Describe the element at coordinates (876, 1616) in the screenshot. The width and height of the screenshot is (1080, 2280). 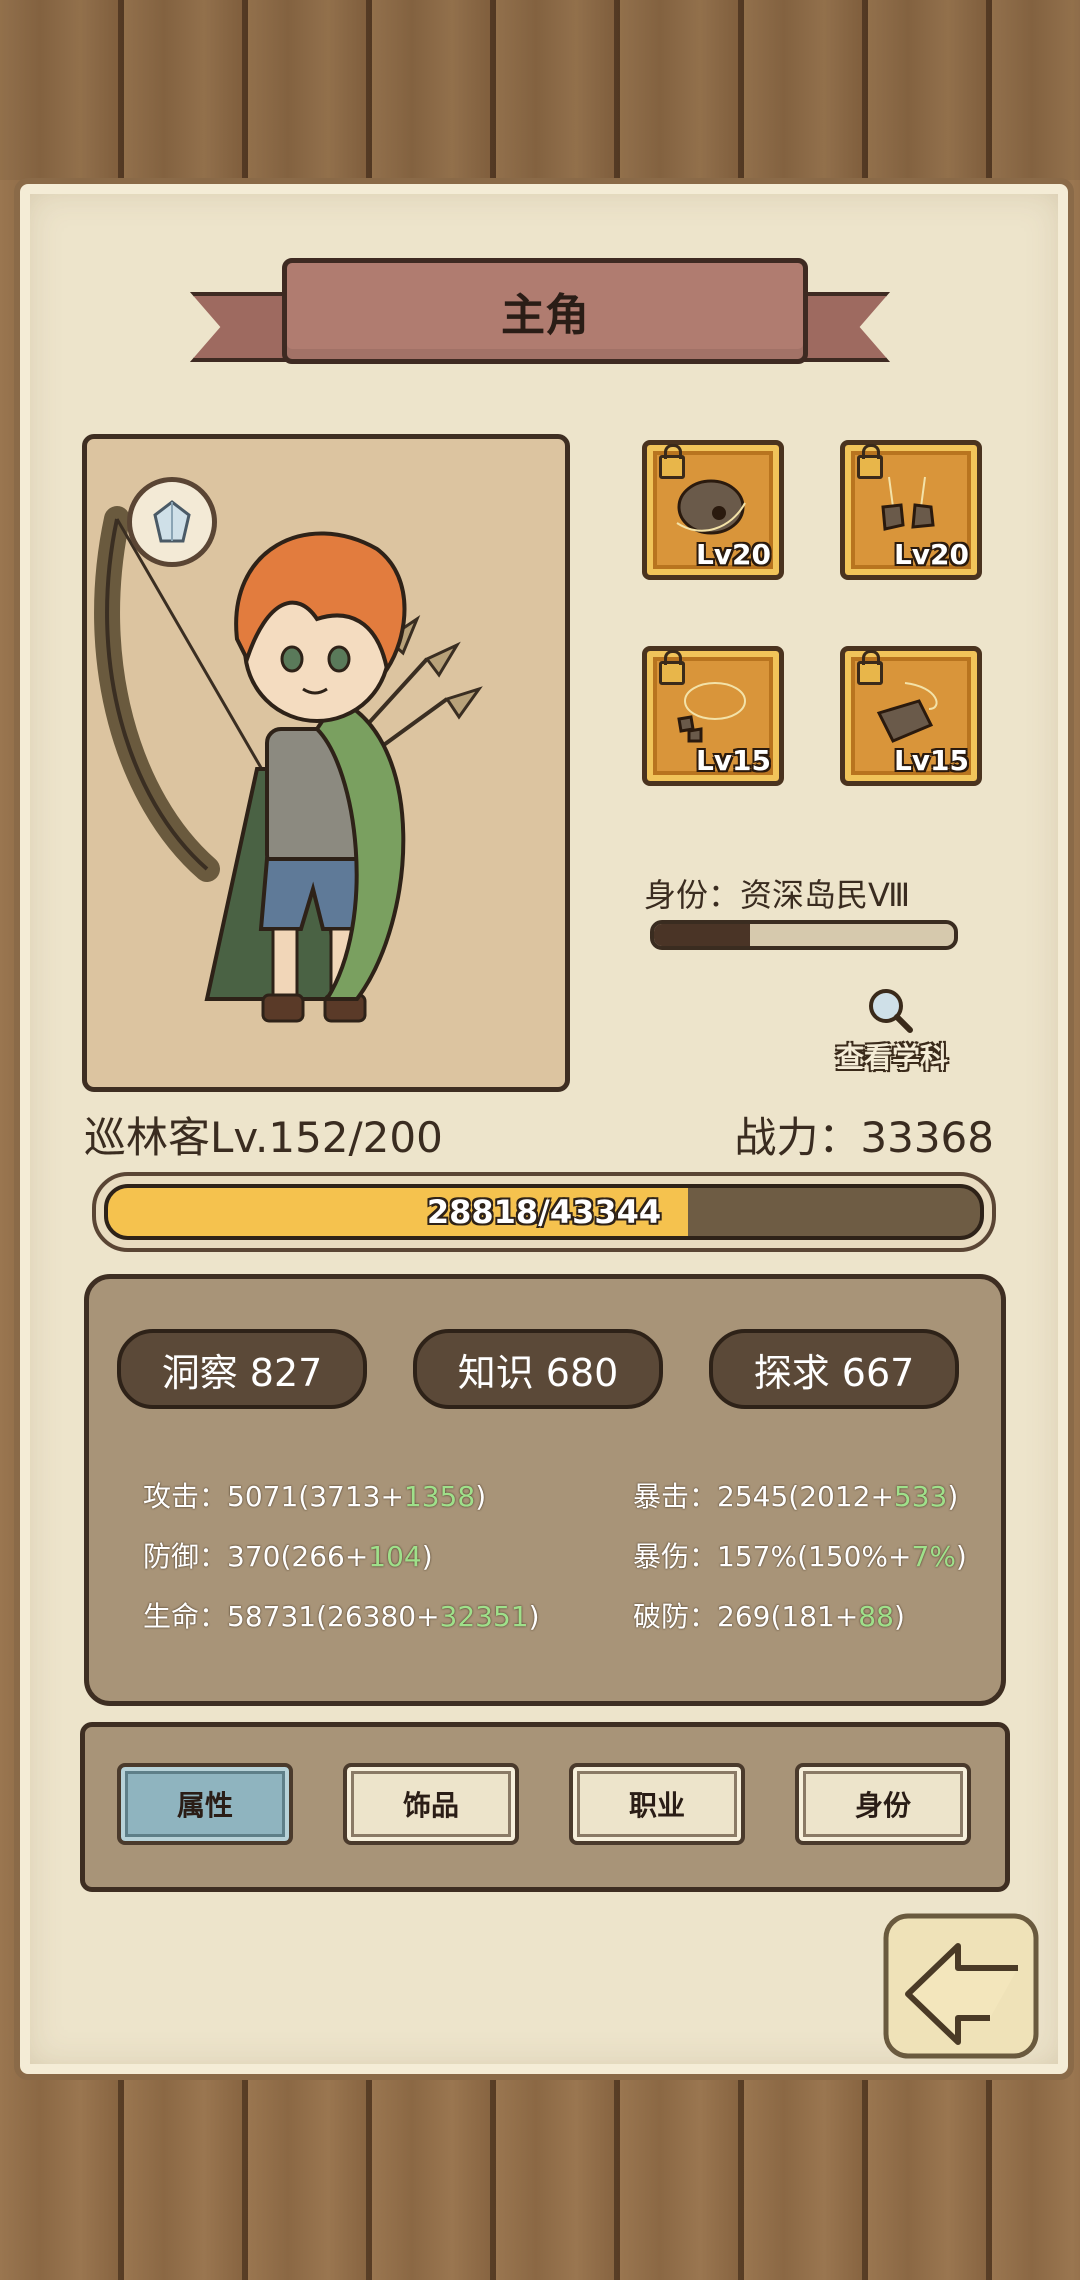
I see `stat-bonus: 88` at that location.